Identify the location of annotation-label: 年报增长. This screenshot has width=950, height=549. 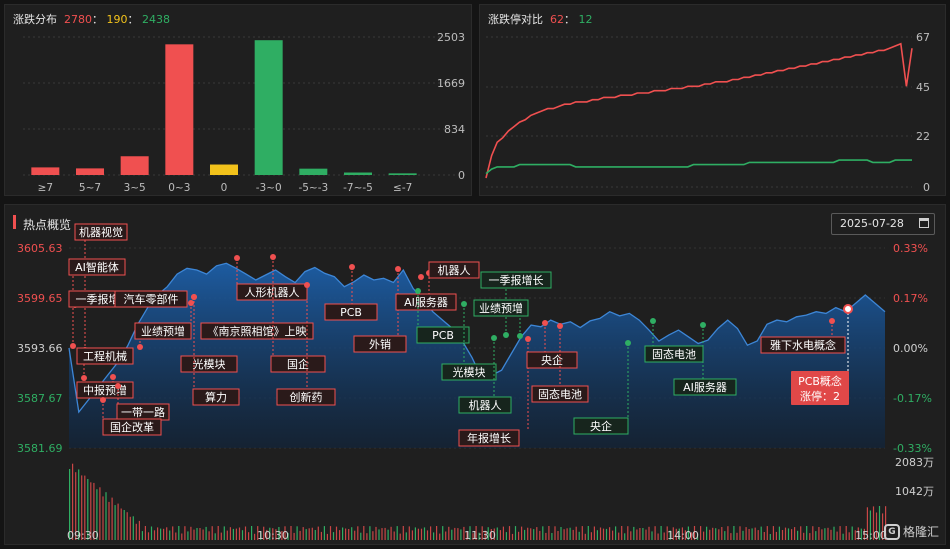
(489, 438).